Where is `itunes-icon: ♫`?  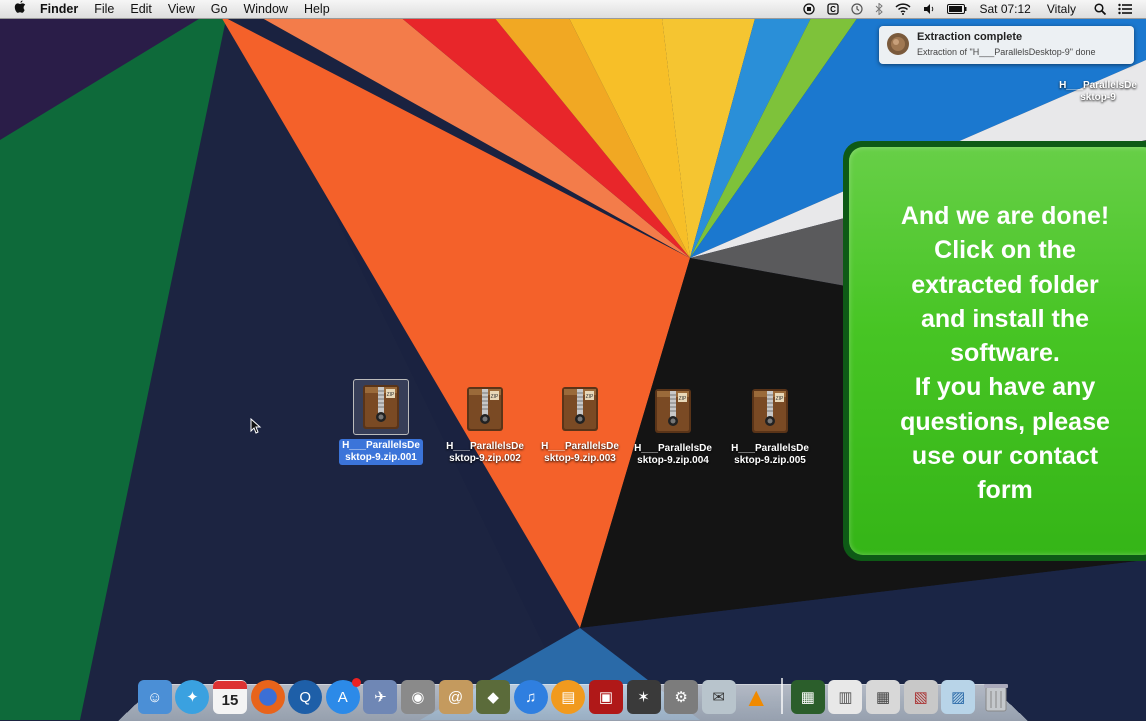 itunes-icon: ♫ is located at coordinates (530, 697).